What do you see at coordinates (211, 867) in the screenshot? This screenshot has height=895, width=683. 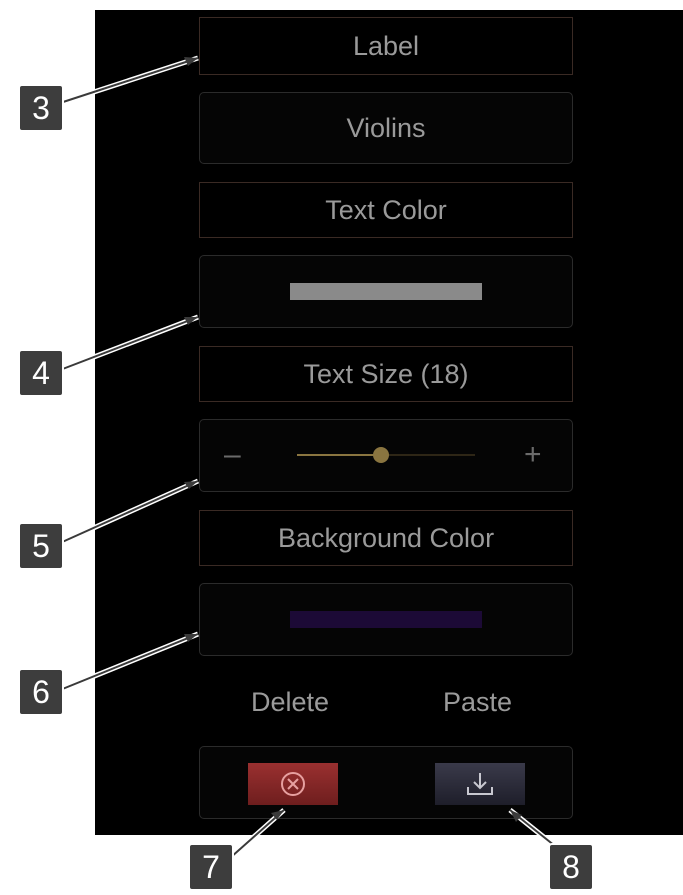 I see `callout-badge-7: 7` at bounding box center [211, 867].